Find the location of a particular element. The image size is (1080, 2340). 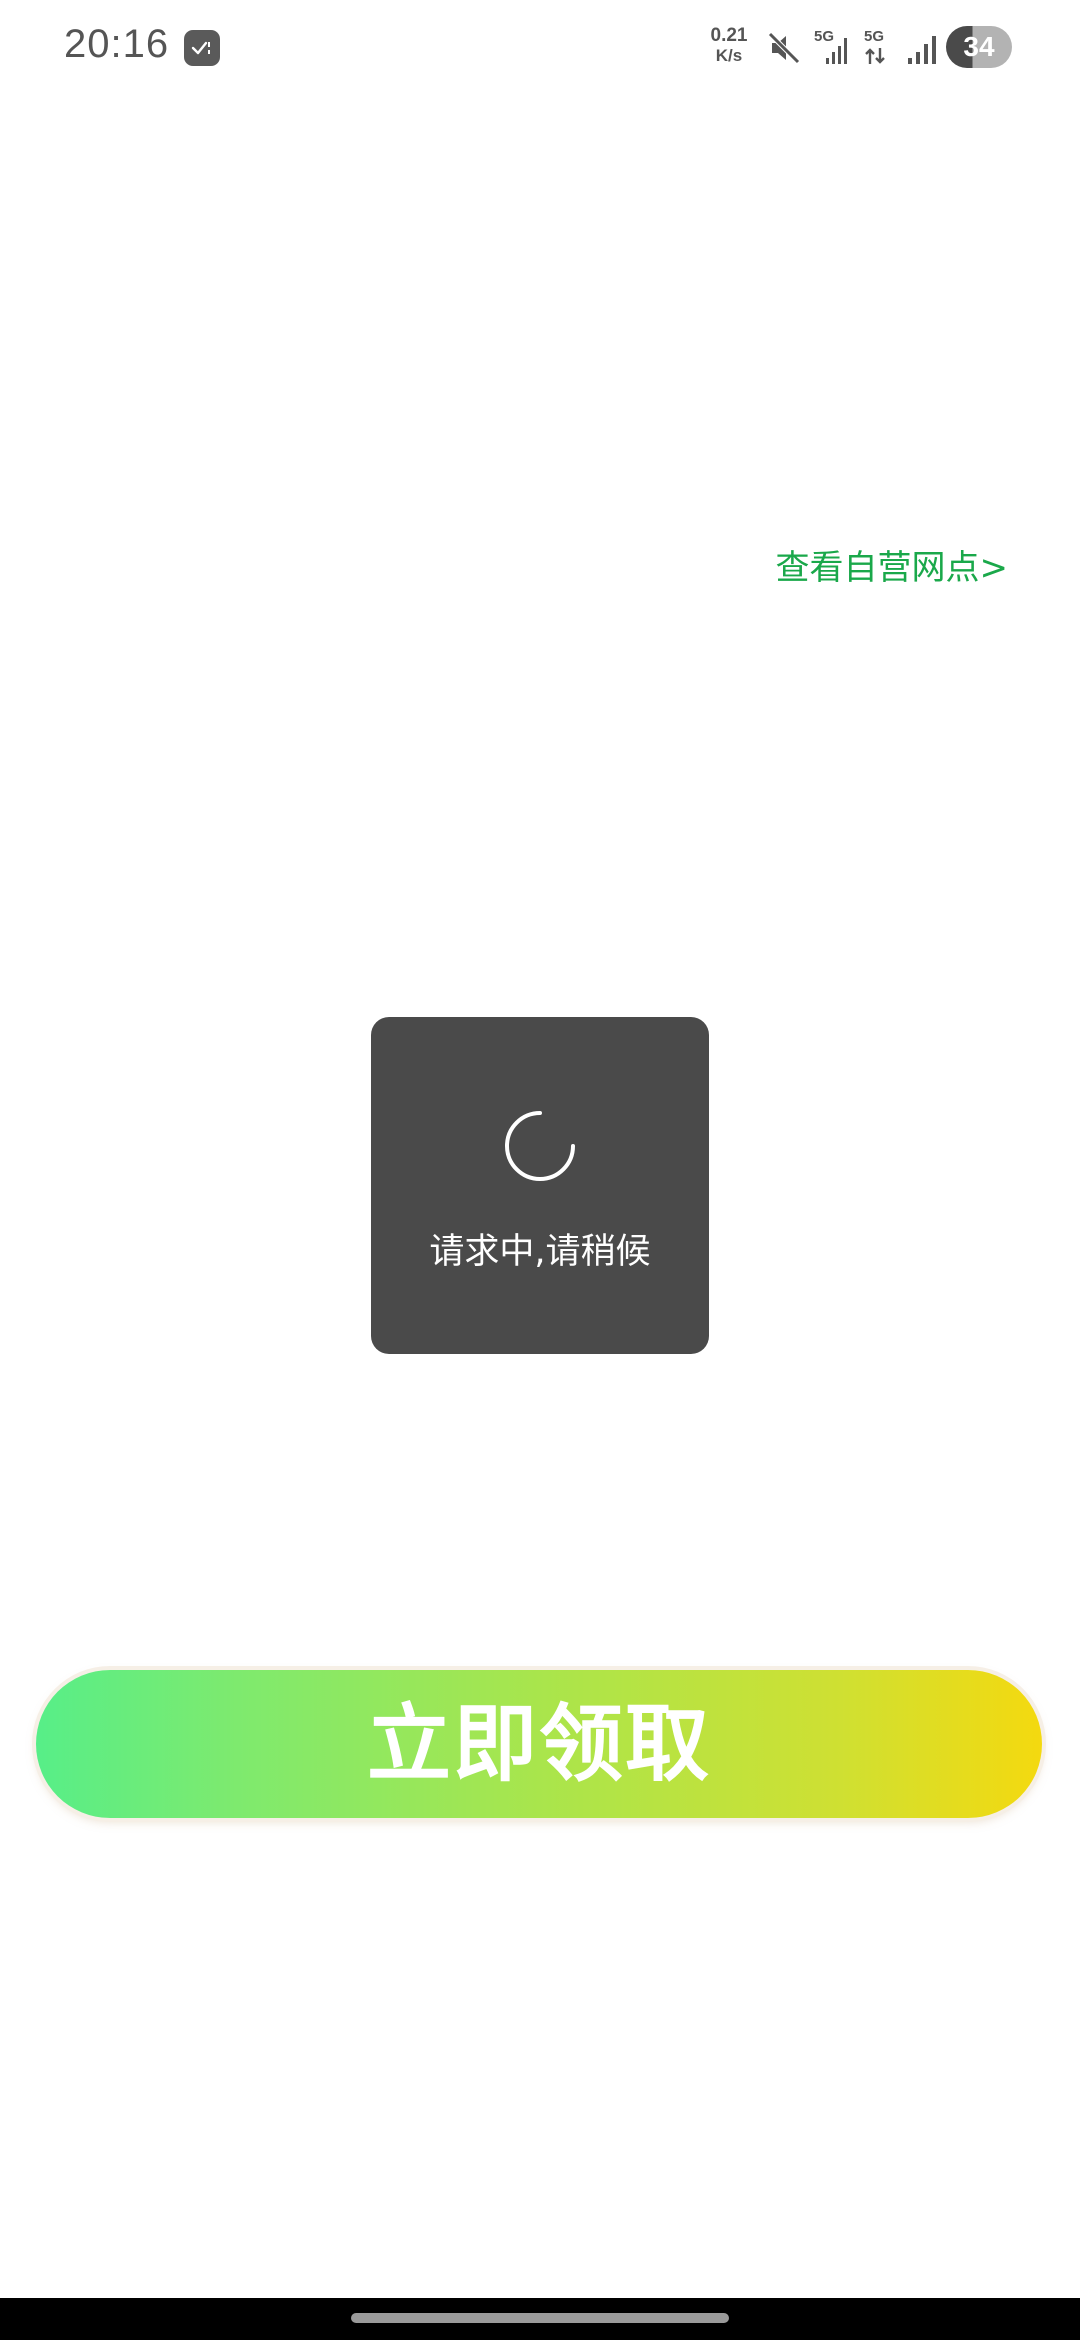

status-bar: 20:16 0.21 K/s 5G 5G 34 is located at coordinates (540, 48).